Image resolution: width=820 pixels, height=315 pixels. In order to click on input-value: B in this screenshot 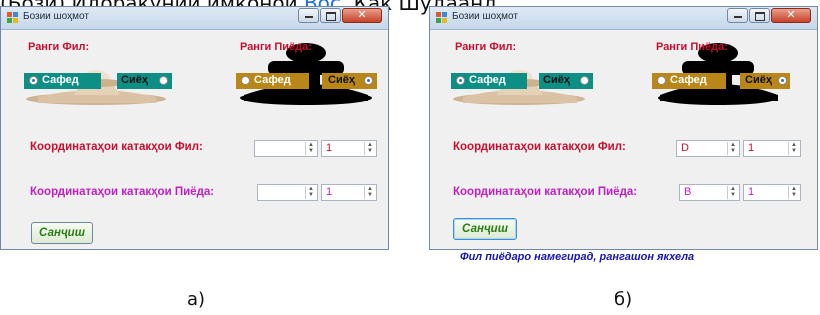, I will do `click(688, 192)`.